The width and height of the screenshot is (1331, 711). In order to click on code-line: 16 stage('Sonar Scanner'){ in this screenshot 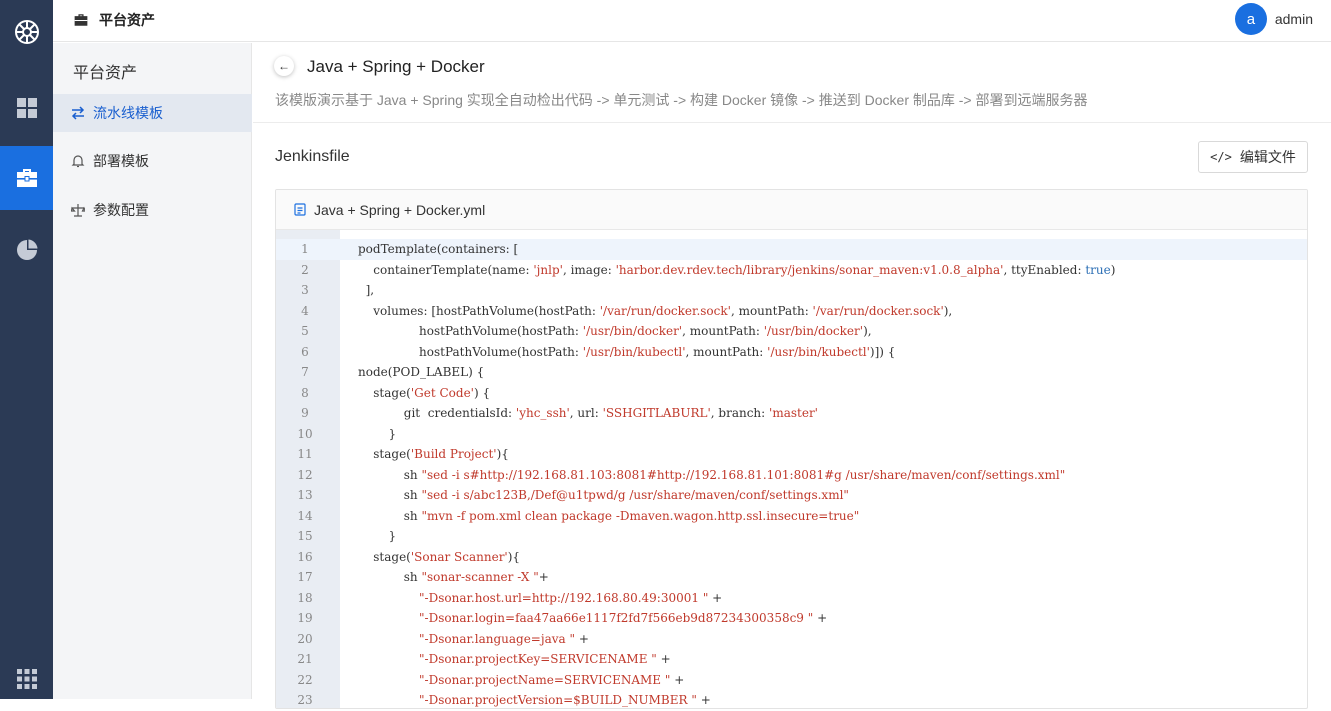, I will do `click(791, 557)`.